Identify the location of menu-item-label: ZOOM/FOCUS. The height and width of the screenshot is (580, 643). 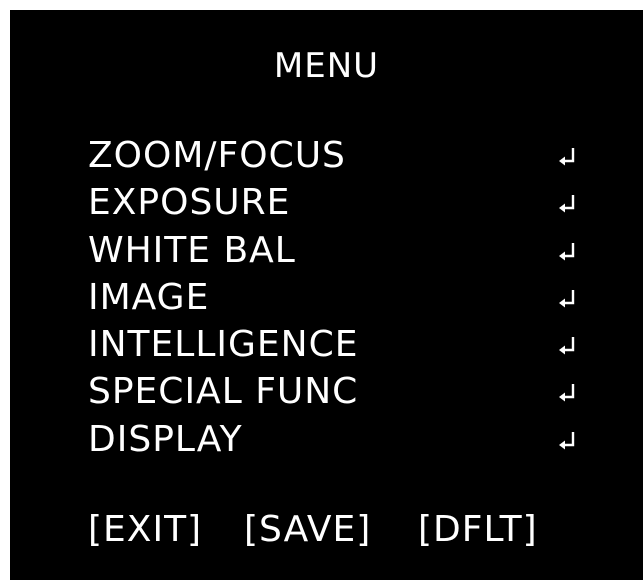
(217, 155).